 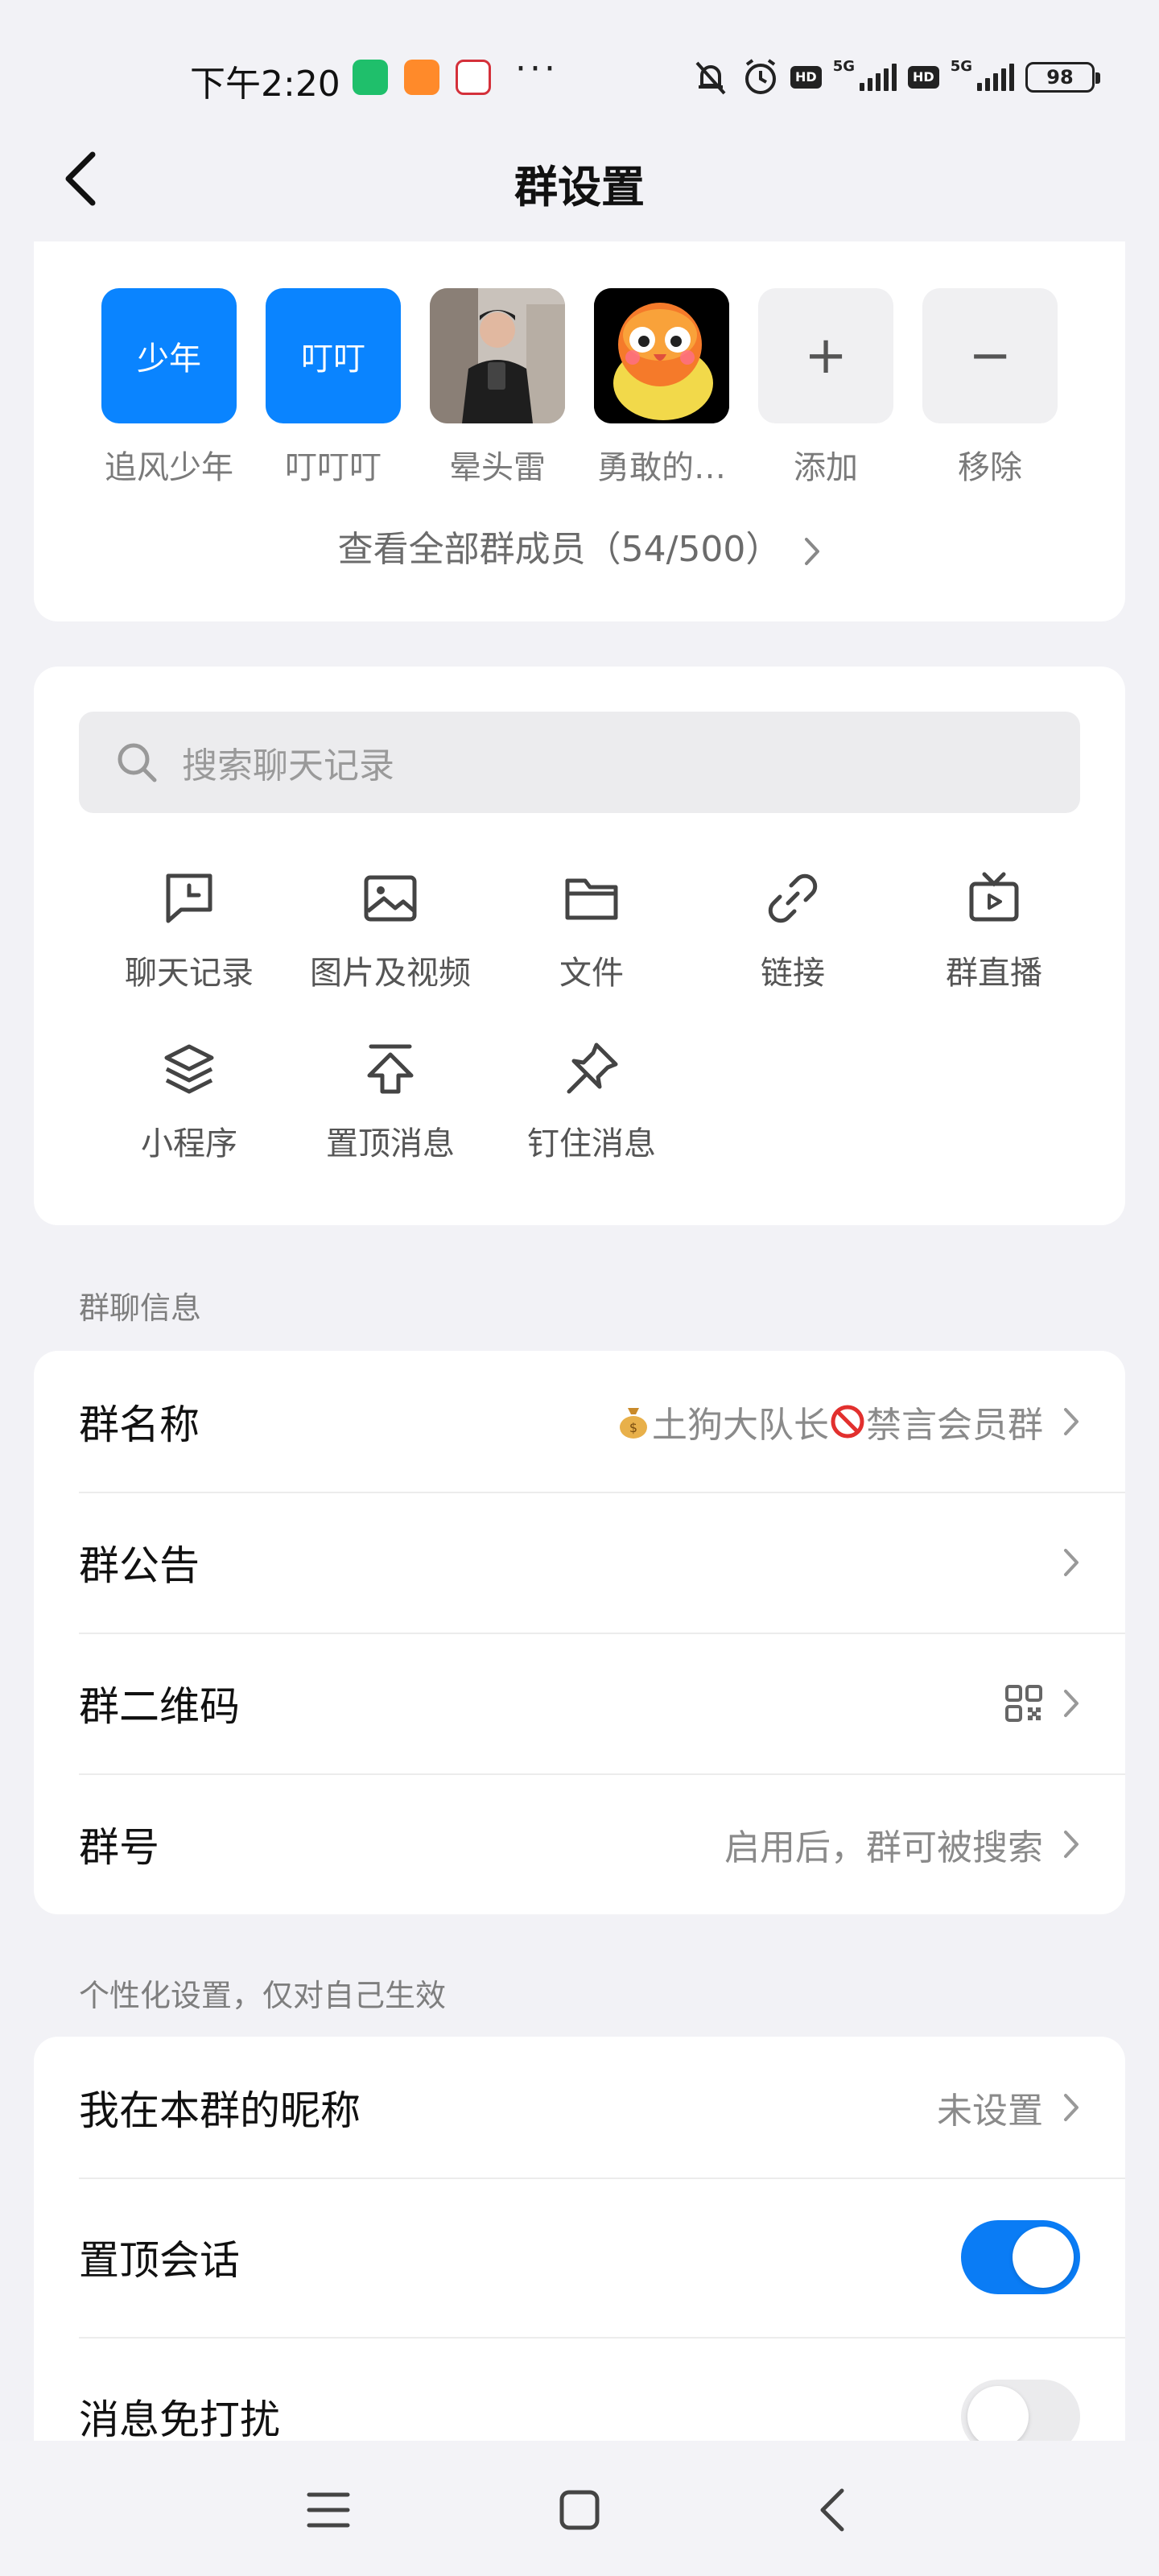 What do you see at coordinates (579, 762) in the screenshot?
I see `search-chat-input: 搜索聊天记录` at bounding box center [579, 762].